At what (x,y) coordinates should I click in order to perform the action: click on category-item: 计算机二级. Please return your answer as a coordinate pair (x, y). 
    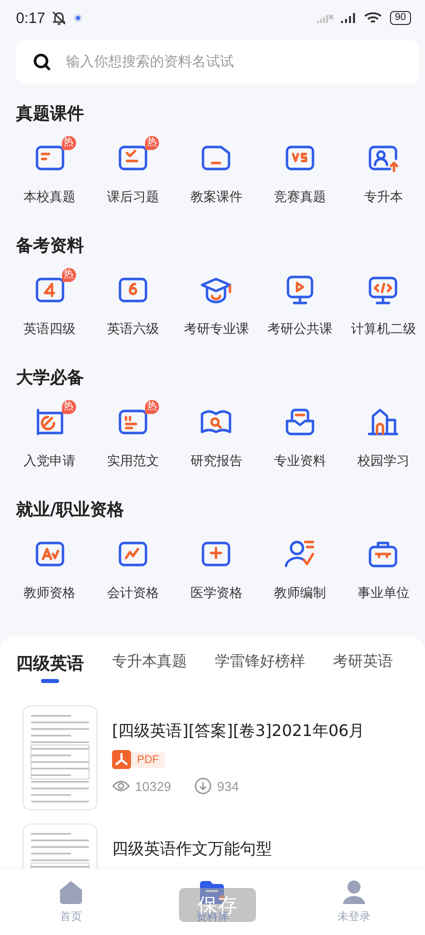
    Looking at the image, I should click on (383, 305).